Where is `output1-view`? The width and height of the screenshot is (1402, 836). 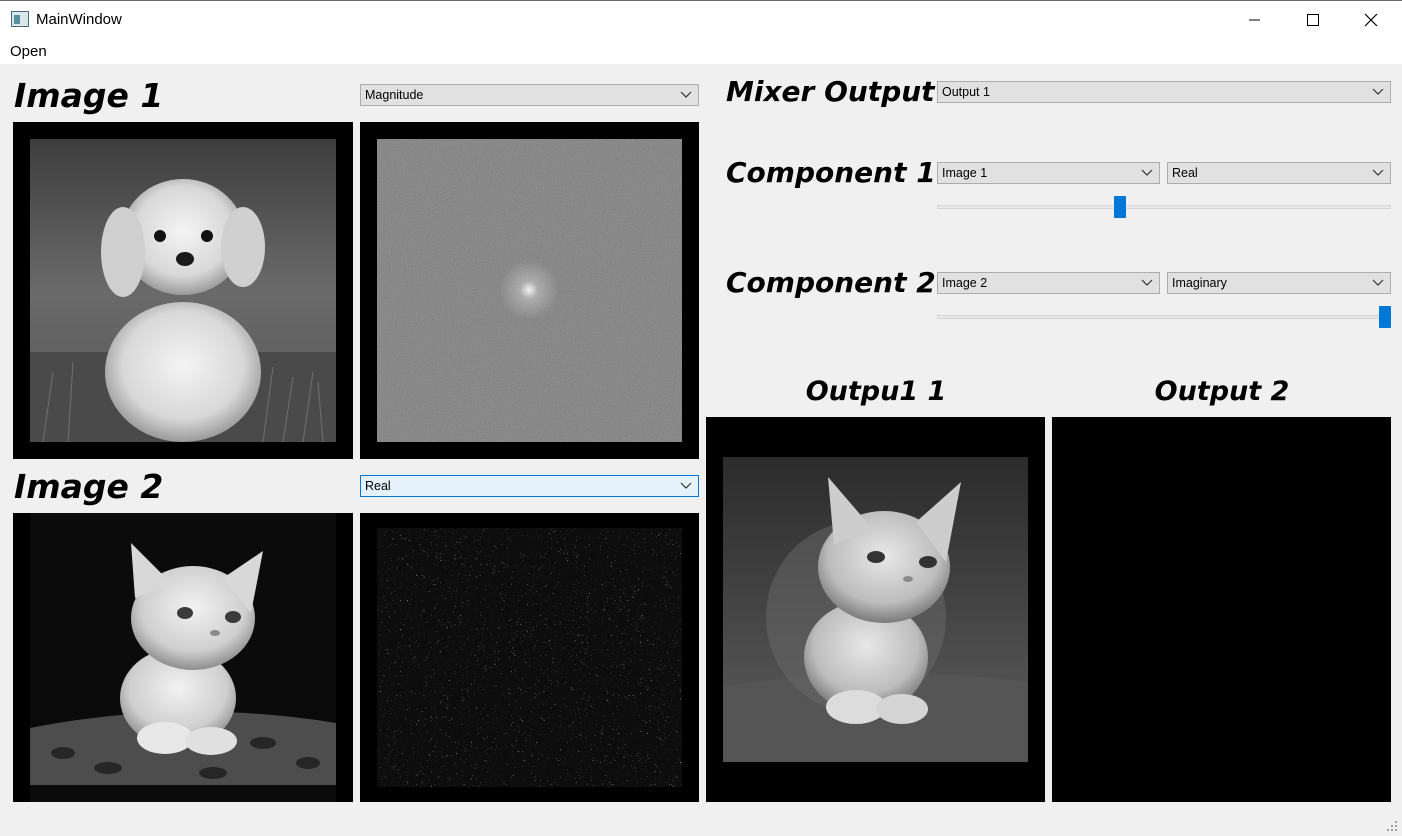
output1-view is located at coordinates (875, 609).